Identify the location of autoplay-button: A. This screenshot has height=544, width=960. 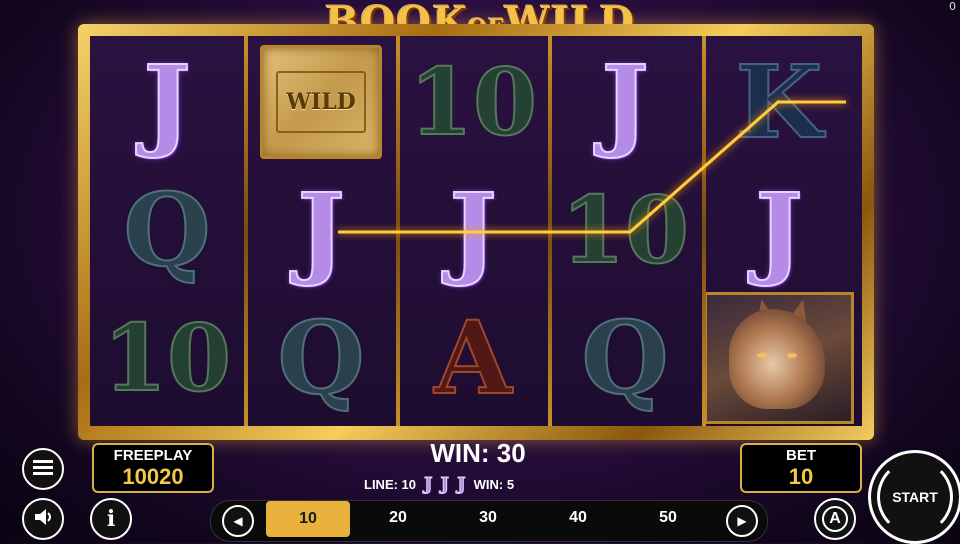
(835, 519).